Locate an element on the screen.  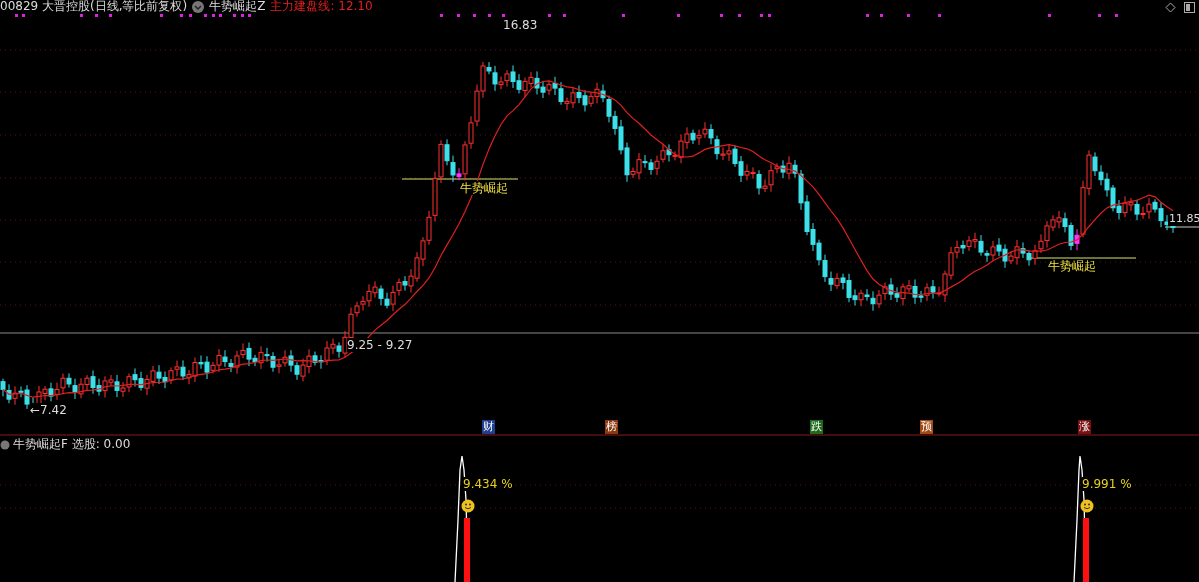
event-badge: 预 is located at coordinates (926, 427).